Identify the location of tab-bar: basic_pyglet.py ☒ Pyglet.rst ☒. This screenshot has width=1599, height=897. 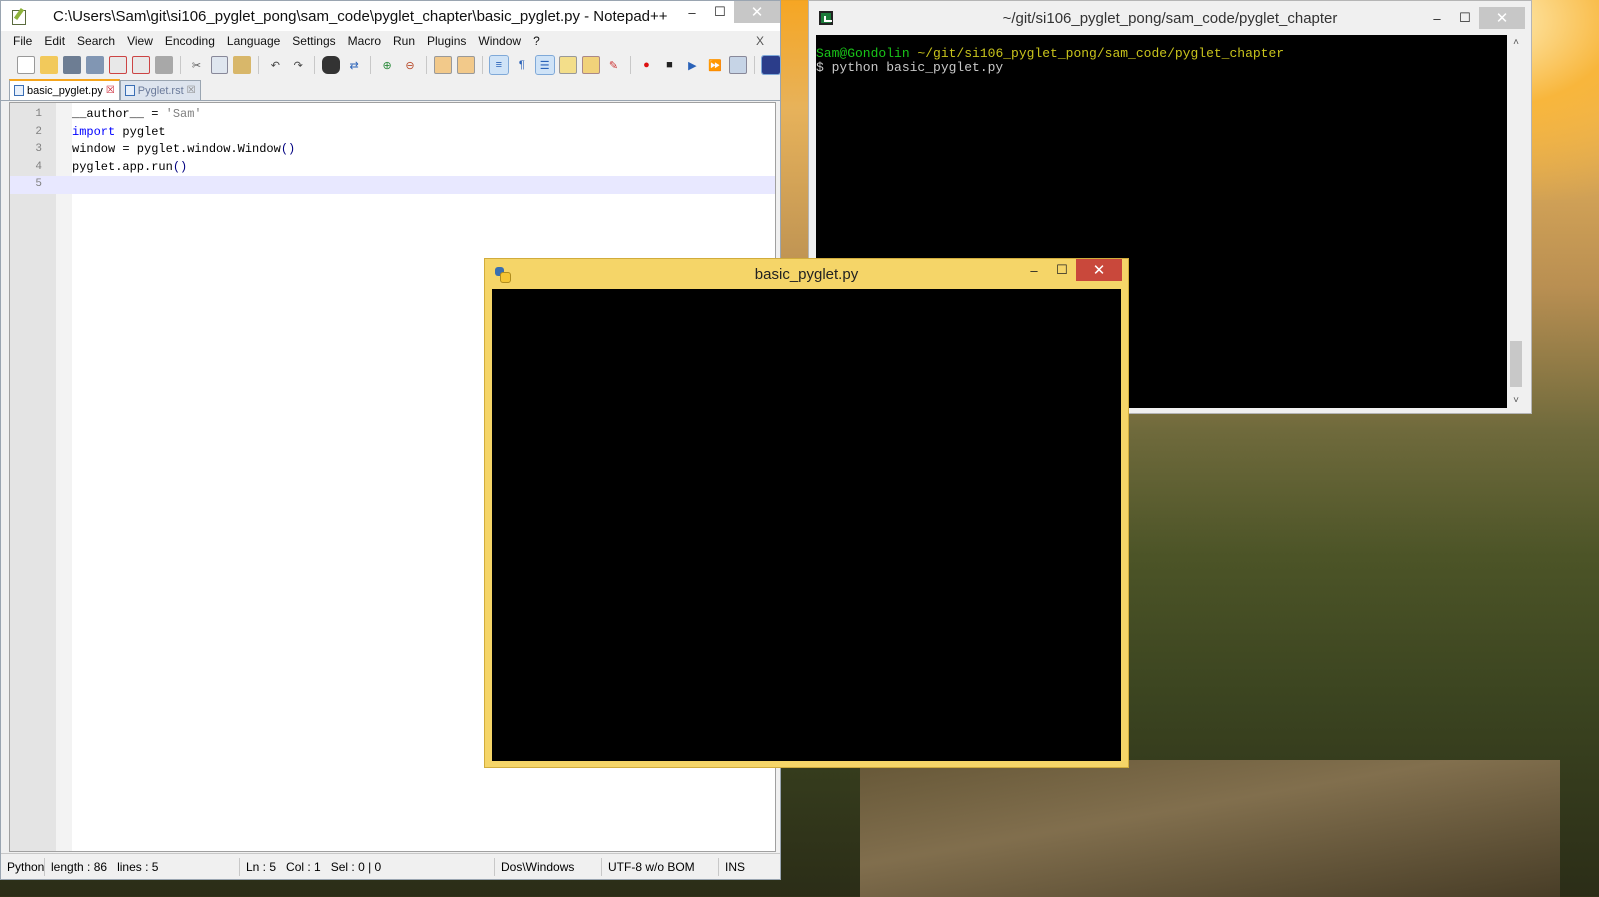
(390, 90).